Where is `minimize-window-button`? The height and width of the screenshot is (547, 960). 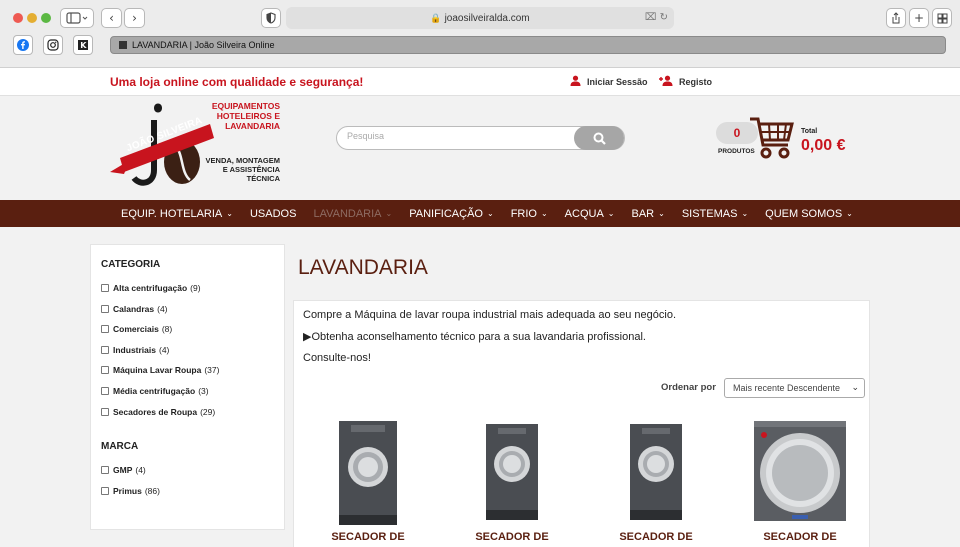 minimize-window-button is located at coordinates (32, 18).